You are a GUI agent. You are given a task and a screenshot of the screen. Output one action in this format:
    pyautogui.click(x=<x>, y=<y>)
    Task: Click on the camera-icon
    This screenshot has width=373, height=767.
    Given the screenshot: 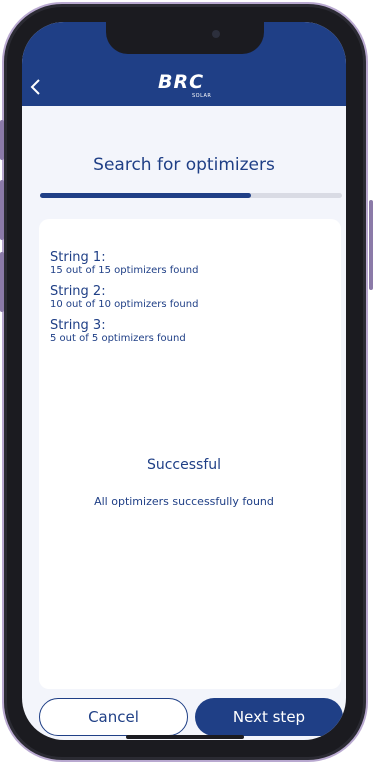 What is the action you would take?
    pyautogui.click(x=216, y=34)
    